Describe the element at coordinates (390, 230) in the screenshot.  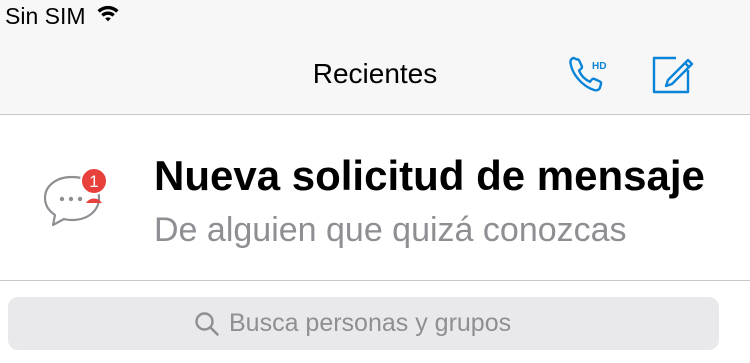
I see `request-subtitle: De alguien que quizá conozcas` at that location.